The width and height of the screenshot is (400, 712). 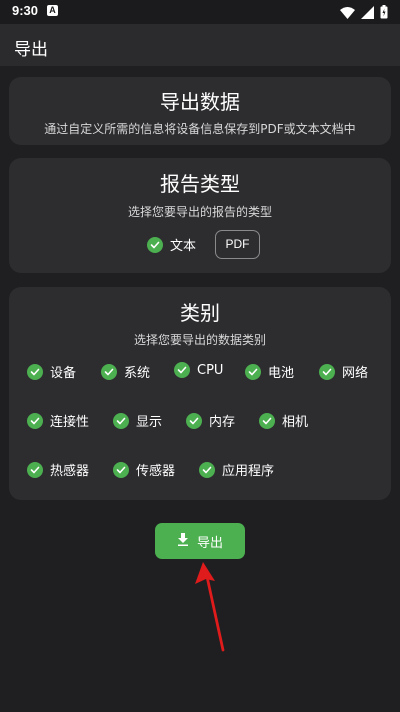 I want to click on category-item-label: 内存, so click(x=222, y=422).